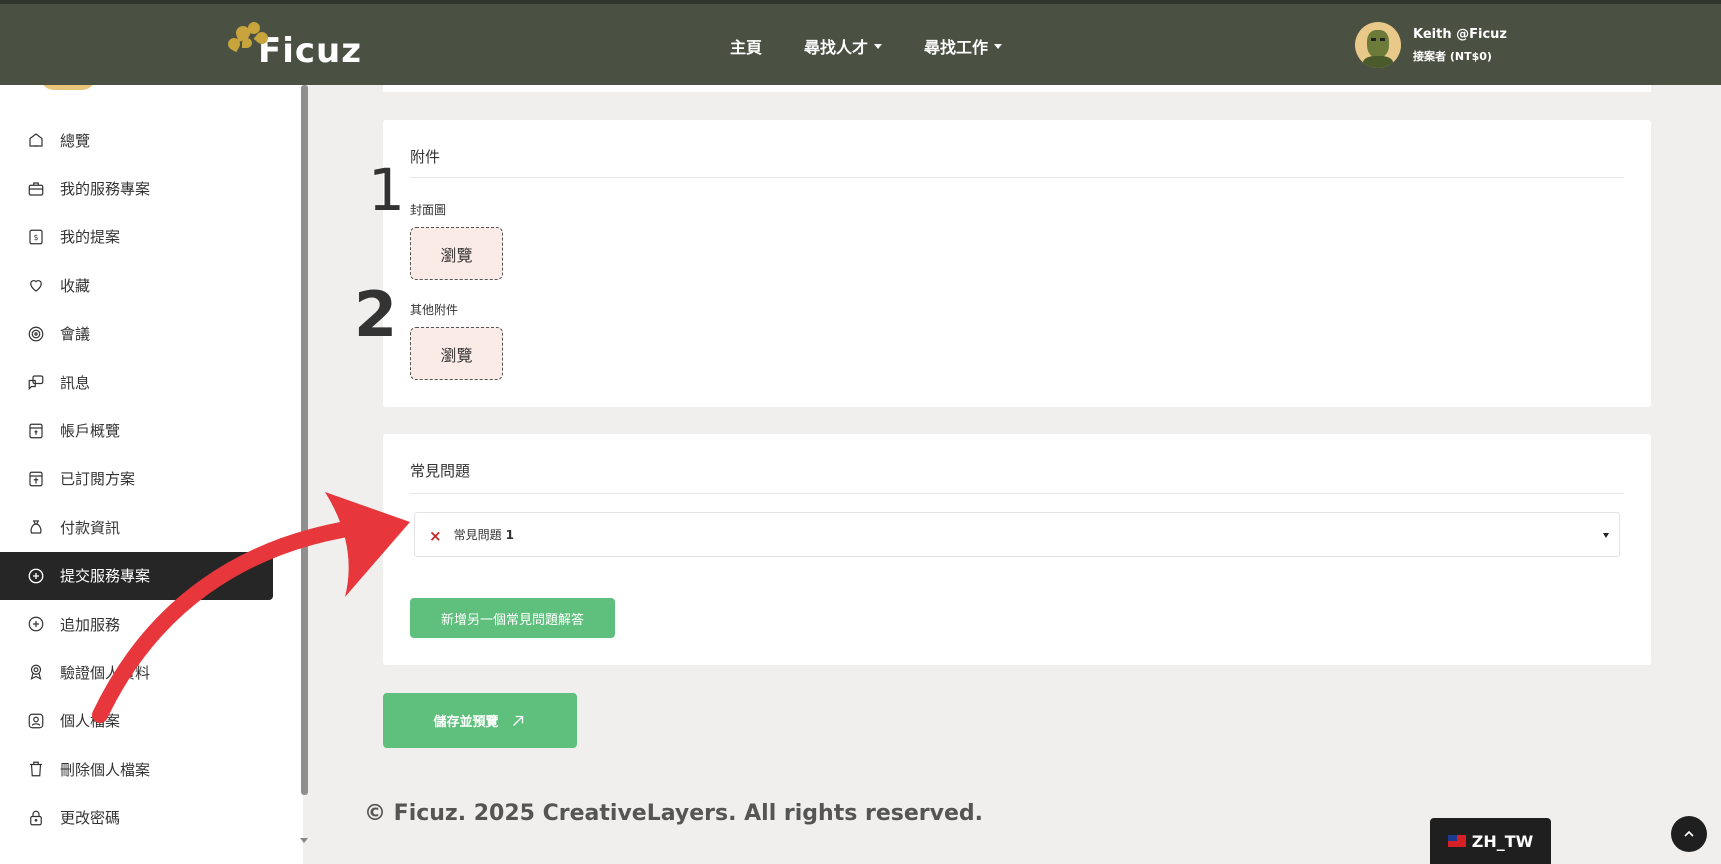 The image size is (1721, 864). I want to click on annotation-number-two: 2, so click(376, 314).